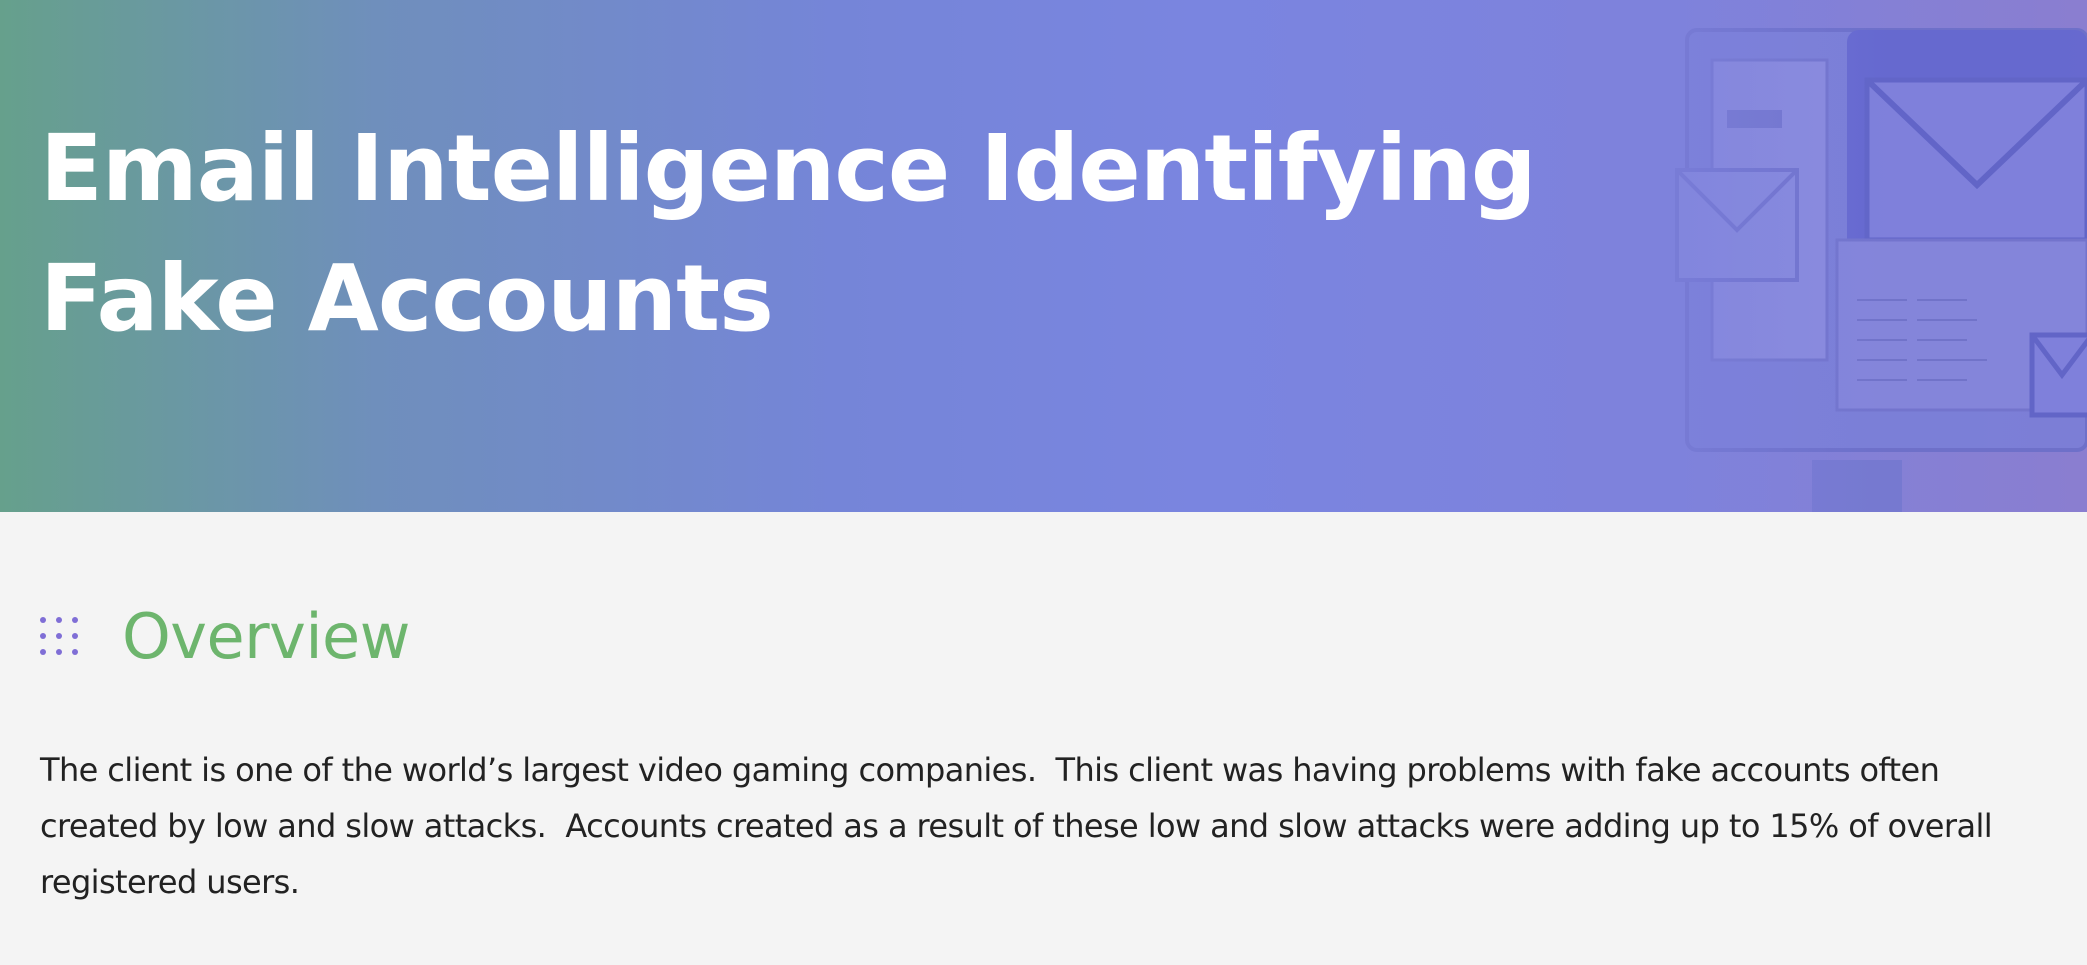 The width and height of the screenshot is (2087, 965). Describe the element at coordinates (788, 168) in the screenshot. I see `page-title-line-1: Email Intelligence Identifying` at that location.